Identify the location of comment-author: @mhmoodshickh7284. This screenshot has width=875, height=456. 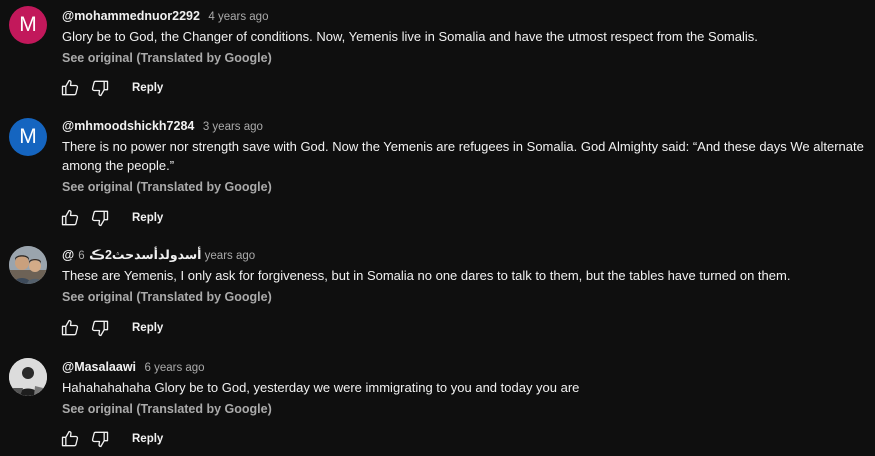
(128, 126).